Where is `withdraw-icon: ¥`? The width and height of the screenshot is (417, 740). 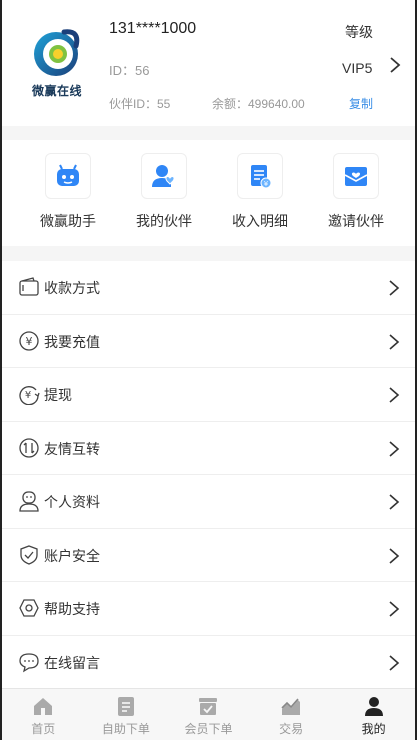 withdraw-icon: ¥ is located at coordinates (29, 395).